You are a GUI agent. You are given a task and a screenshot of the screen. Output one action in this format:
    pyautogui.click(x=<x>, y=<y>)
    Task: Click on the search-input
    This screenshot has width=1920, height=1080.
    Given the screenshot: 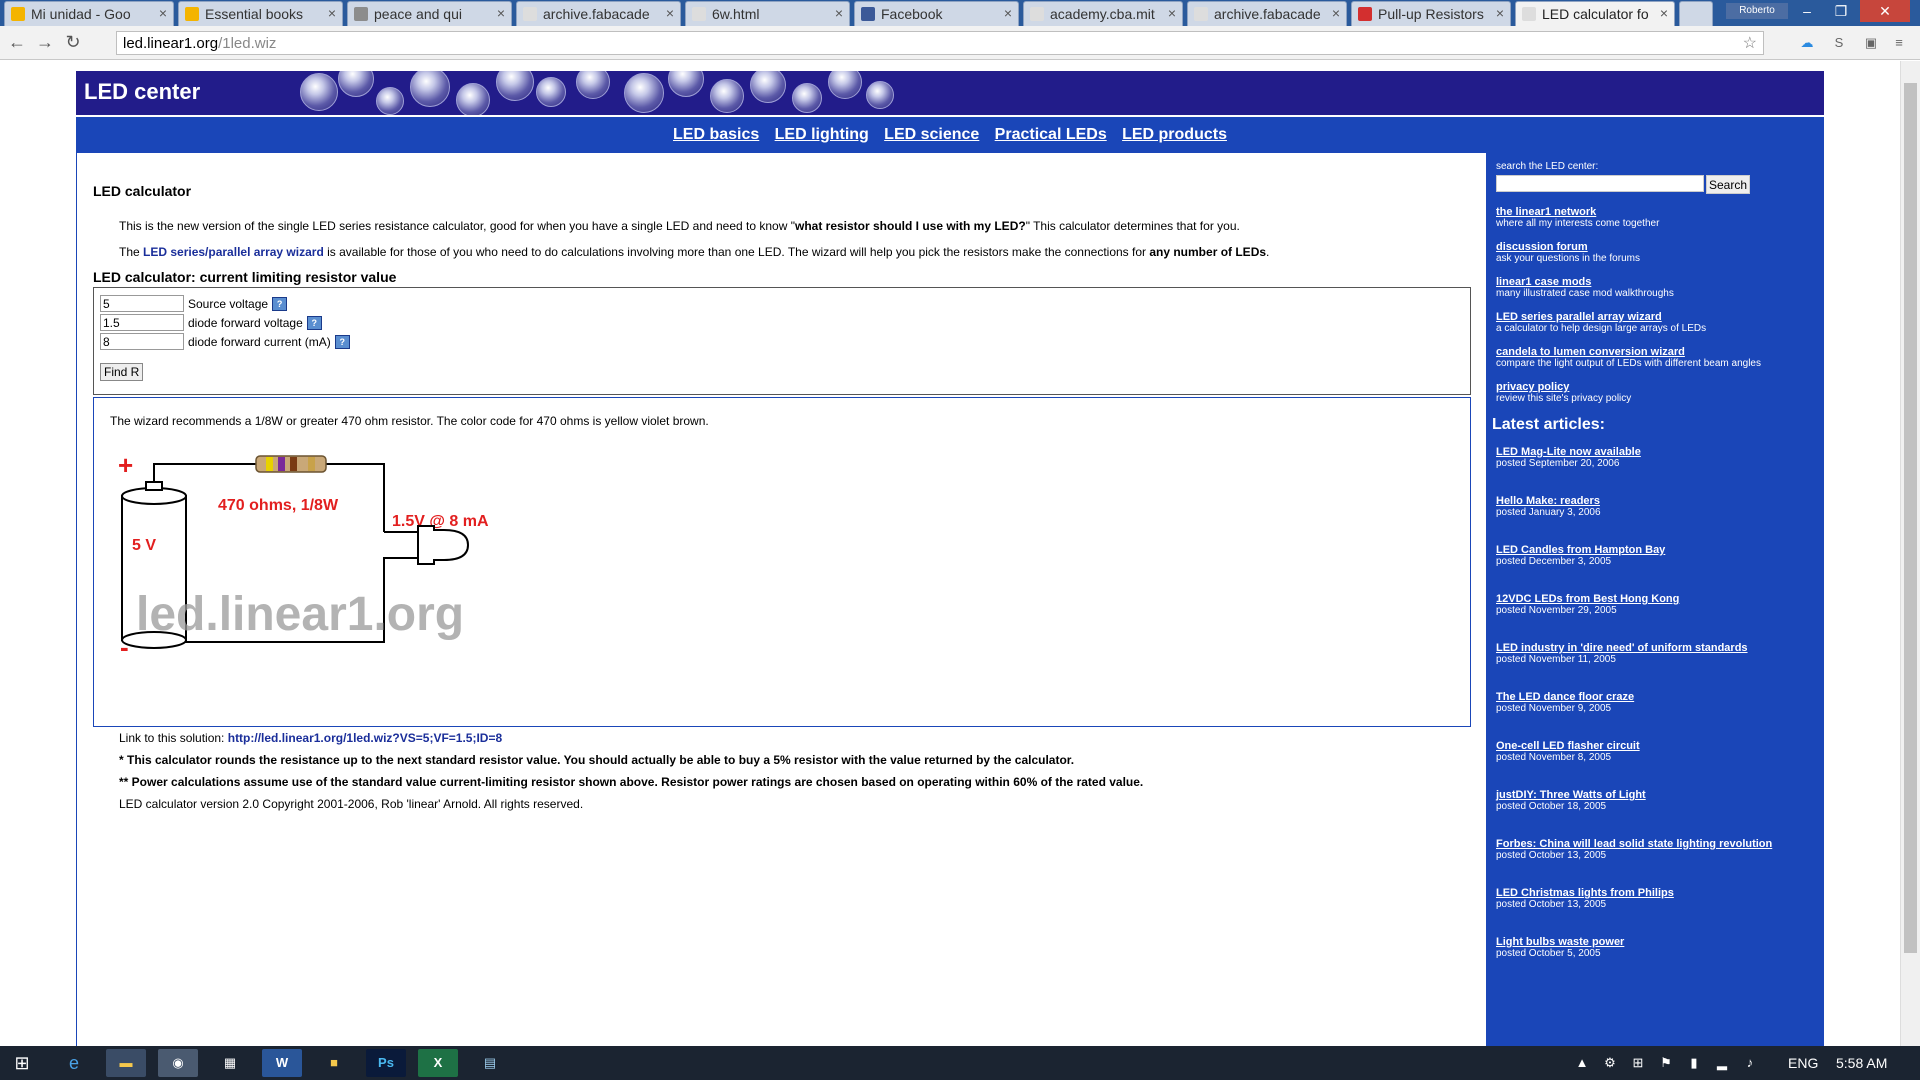 What is the action you would take?
    pyautogui.click(x=1600, y=183)
    